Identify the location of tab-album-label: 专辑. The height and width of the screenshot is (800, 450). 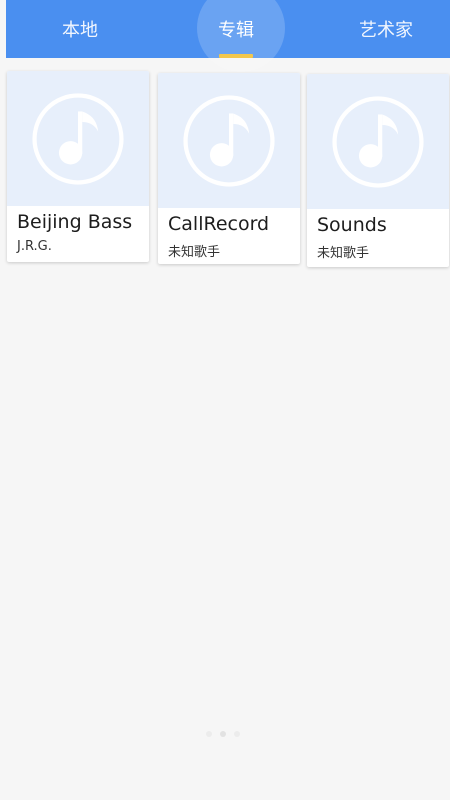
(236, 30).